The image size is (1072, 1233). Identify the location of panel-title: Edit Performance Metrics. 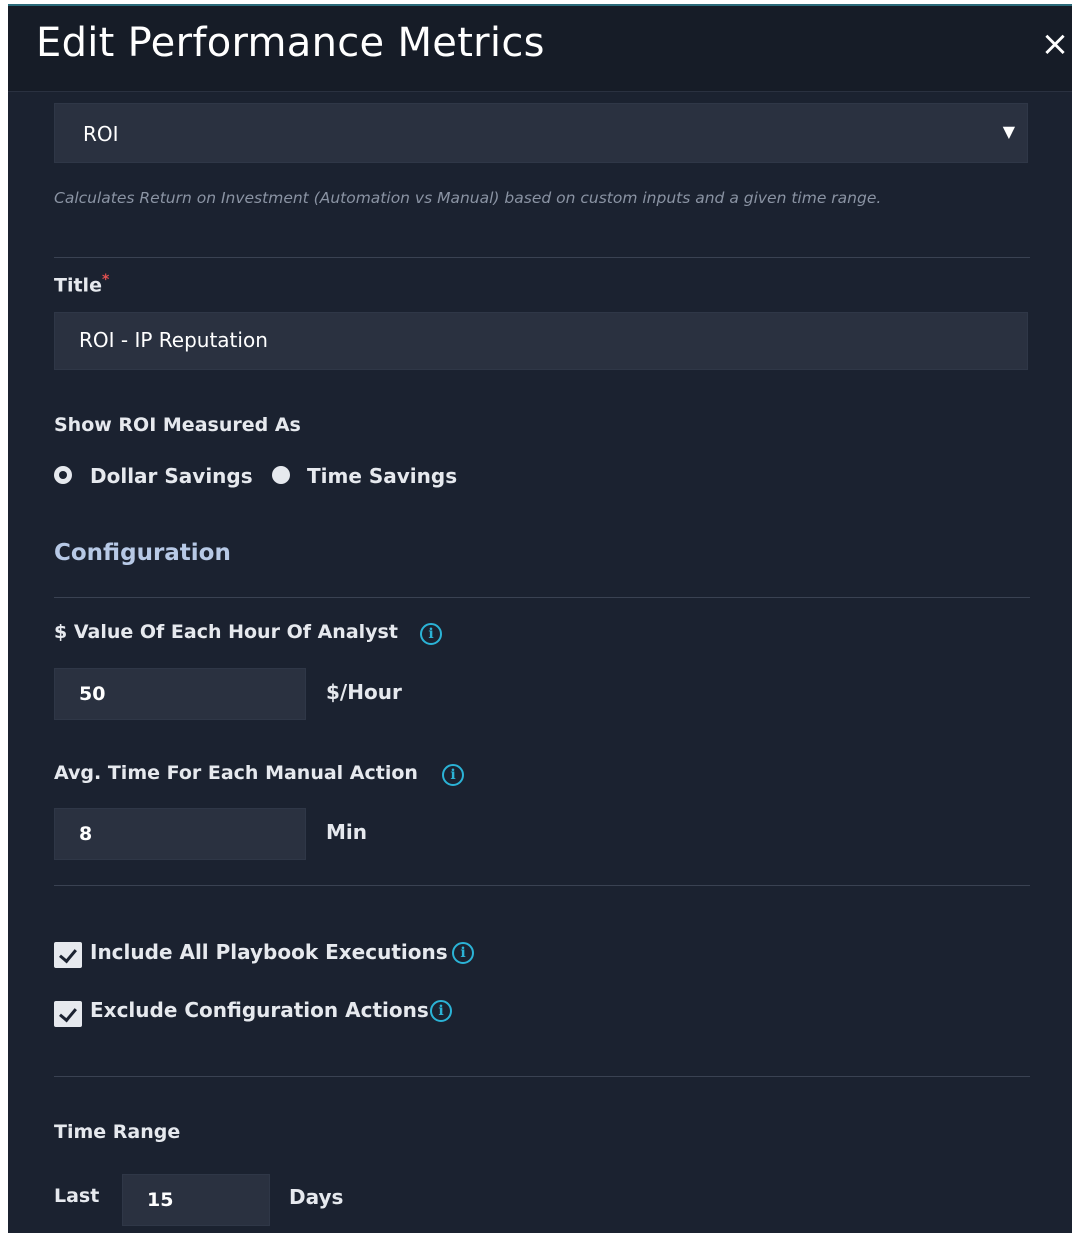
(290, 43).